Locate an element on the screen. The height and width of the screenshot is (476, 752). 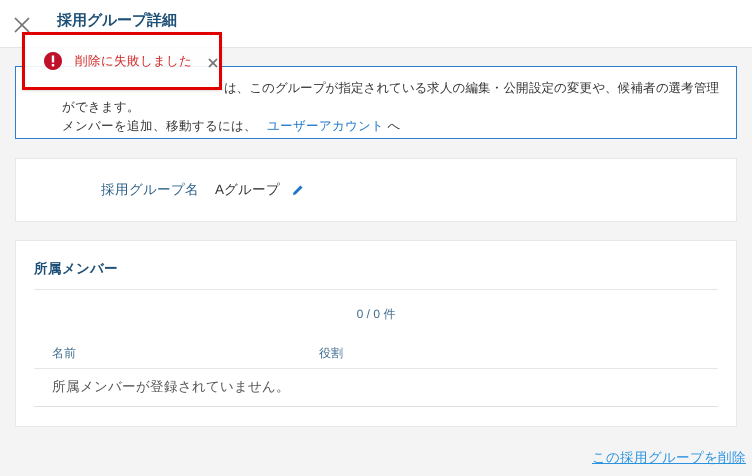
user-account-link: ユーザーアカウント is located at coordinates (325, 126).